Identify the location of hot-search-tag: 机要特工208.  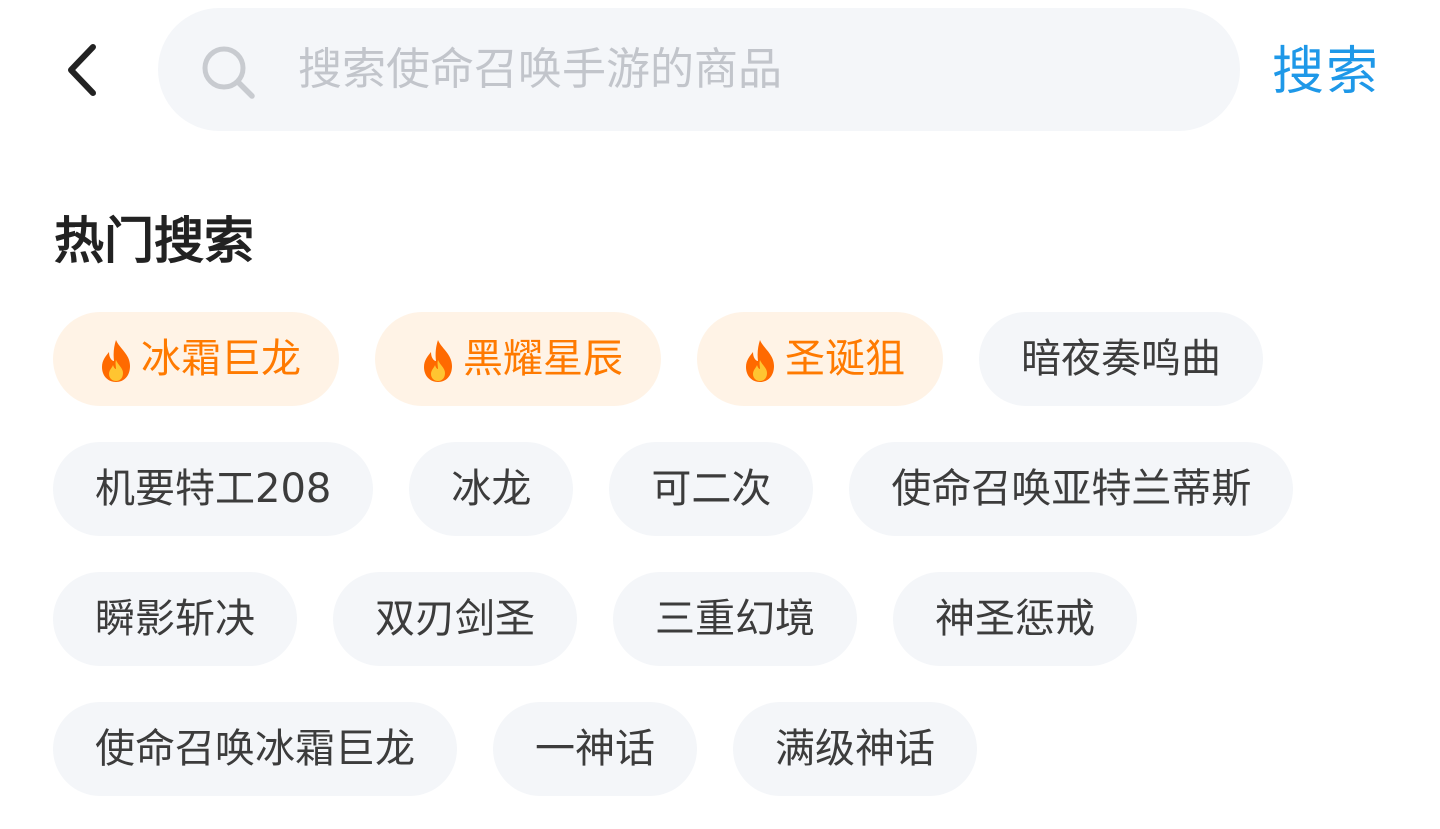
(213, 489).